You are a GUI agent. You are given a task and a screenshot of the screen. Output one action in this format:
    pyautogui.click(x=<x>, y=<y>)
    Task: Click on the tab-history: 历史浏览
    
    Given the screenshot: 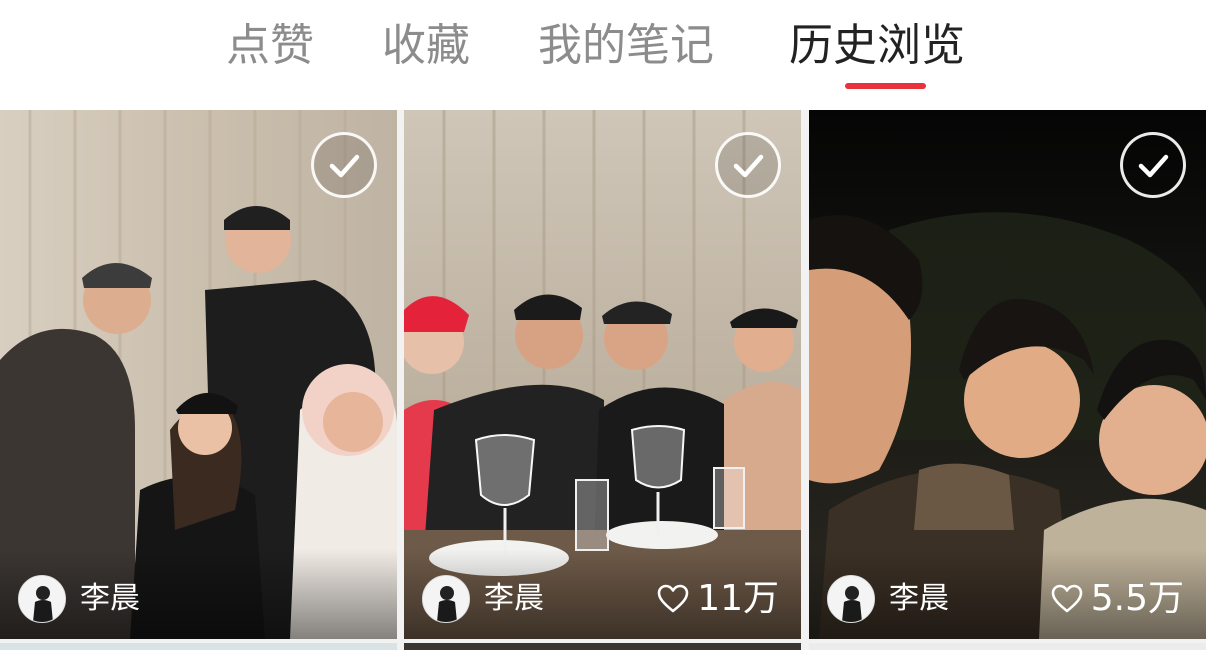 What is the action you would take?
    pyautogui.click(x=877, y=46)
    